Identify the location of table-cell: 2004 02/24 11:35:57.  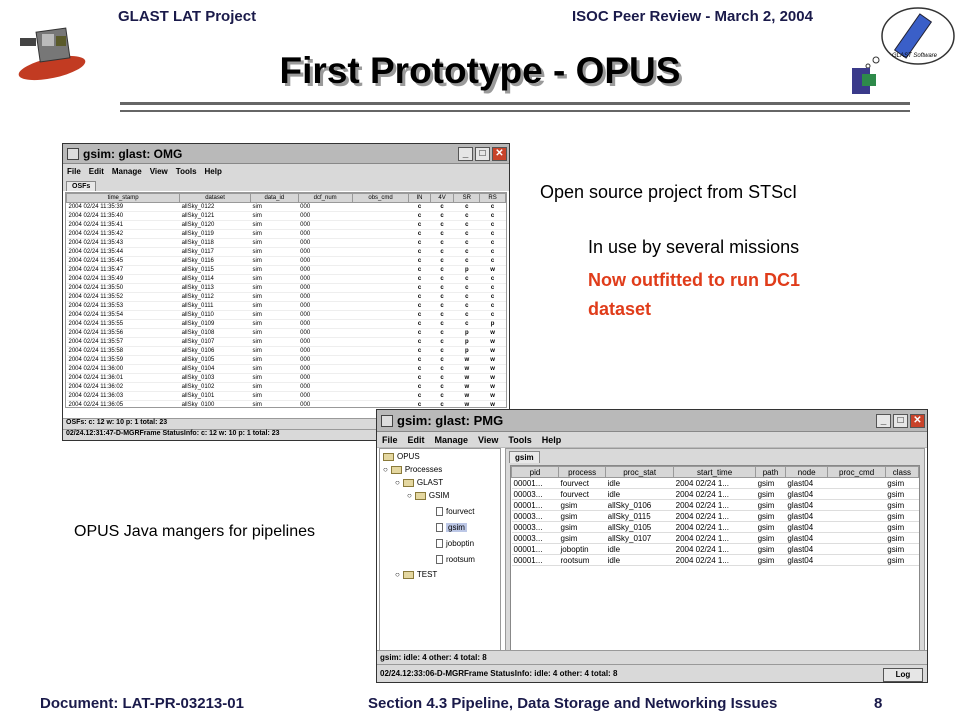
(123, 342).